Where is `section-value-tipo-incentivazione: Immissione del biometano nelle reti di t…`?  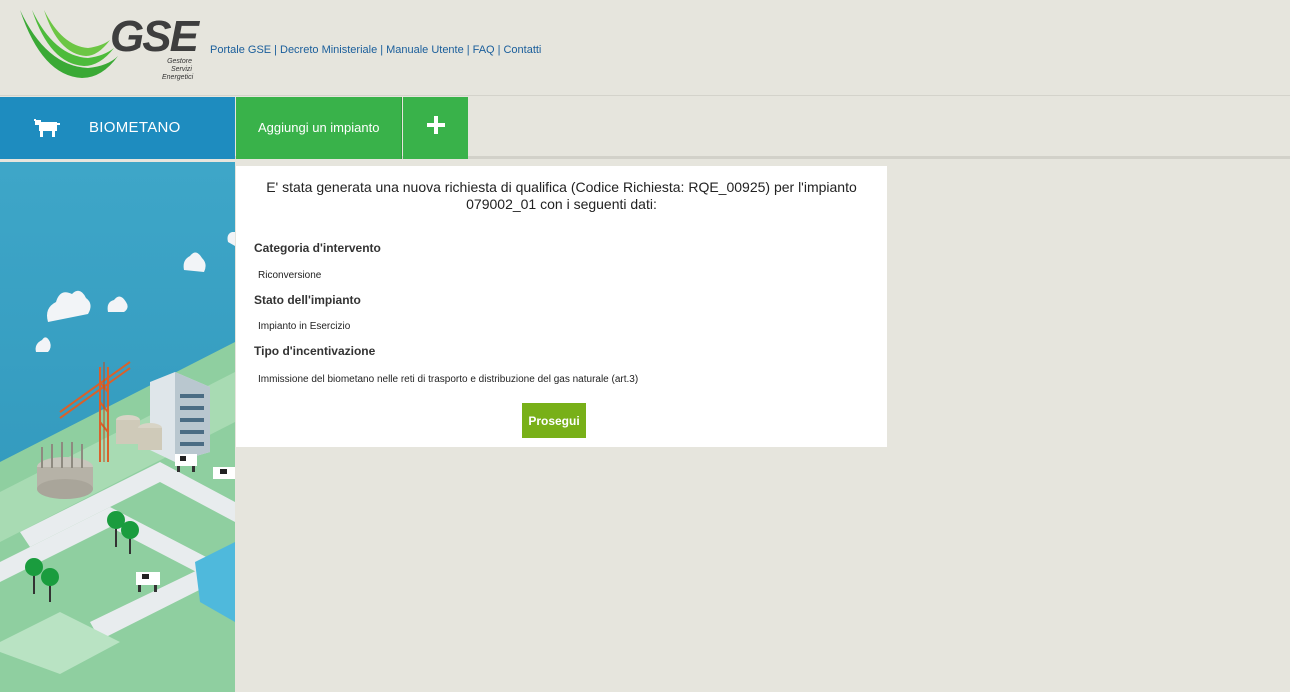
section-value-tipo-incentivazione: Immissione del biometano nelle reti di t… is located at coordinates (448, 379).